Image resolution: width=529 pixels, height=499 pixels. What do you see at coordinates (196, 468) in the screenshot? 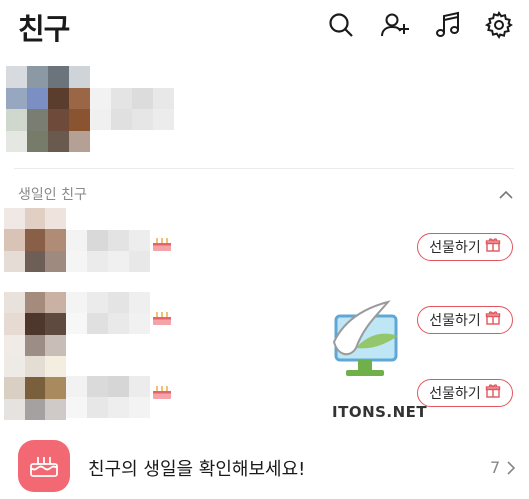
I see `birthday-banner-text: 친구의 생일을 확인해보세요!` at bounding box center [196, 468].